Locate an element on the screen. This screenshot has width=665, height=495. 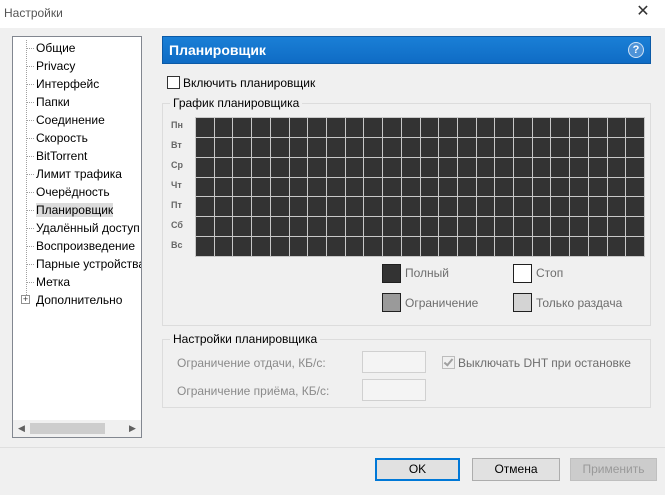
download-limit-input is located at coordinates (394, 390).